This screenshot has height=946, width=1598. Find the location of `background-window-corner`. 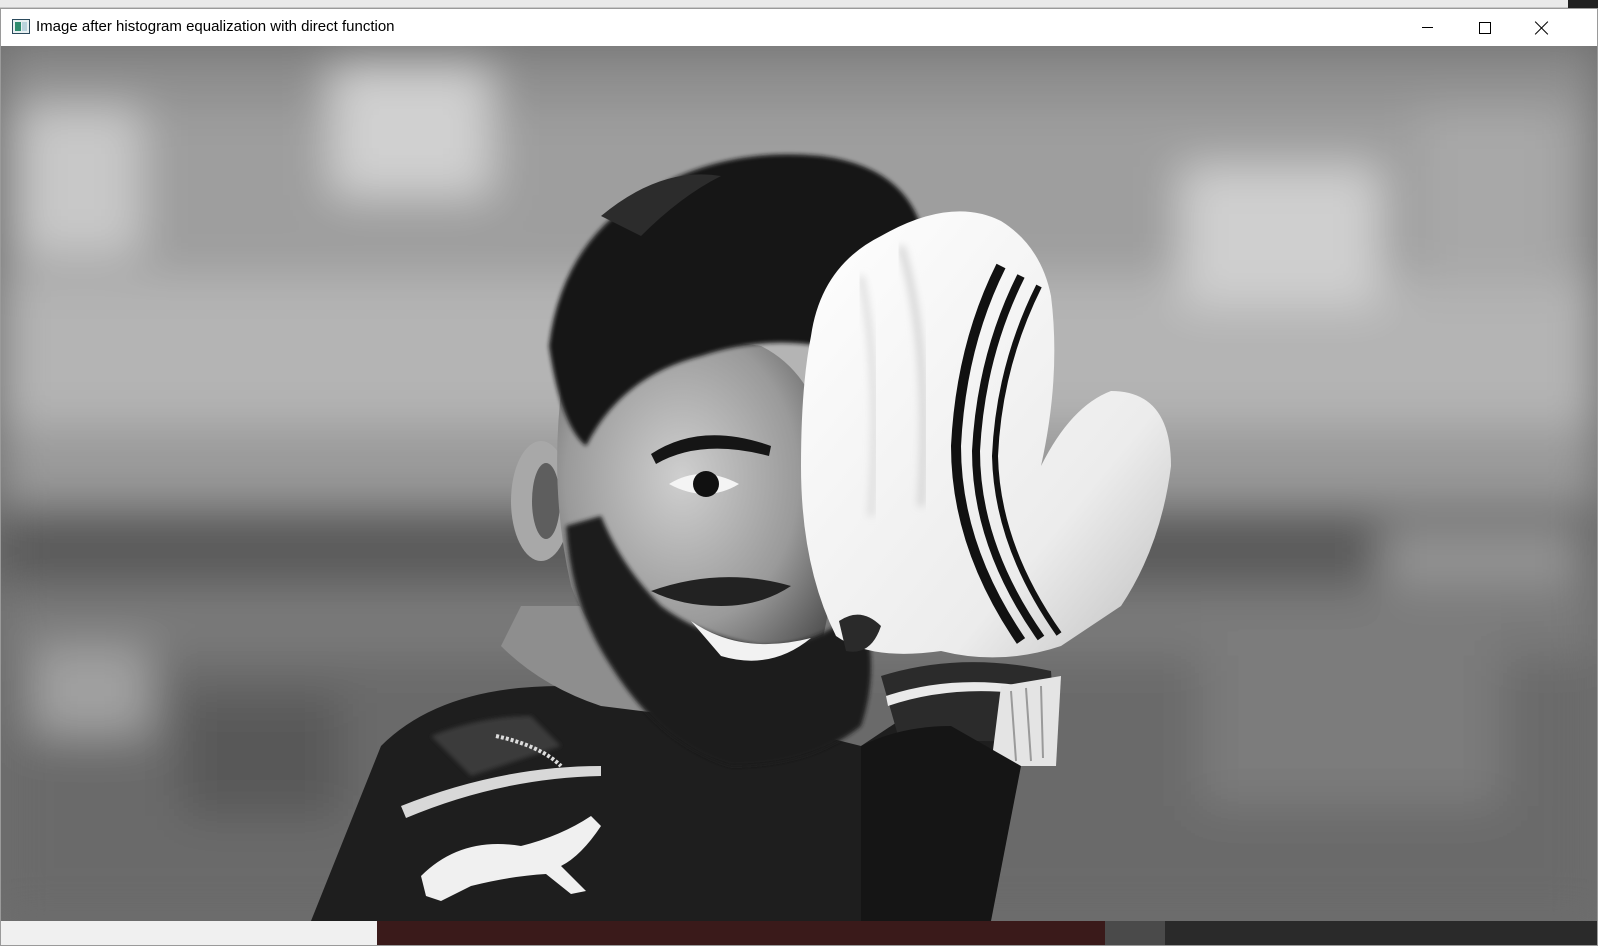

background-window-corner is located at coordinates (1583, 4).